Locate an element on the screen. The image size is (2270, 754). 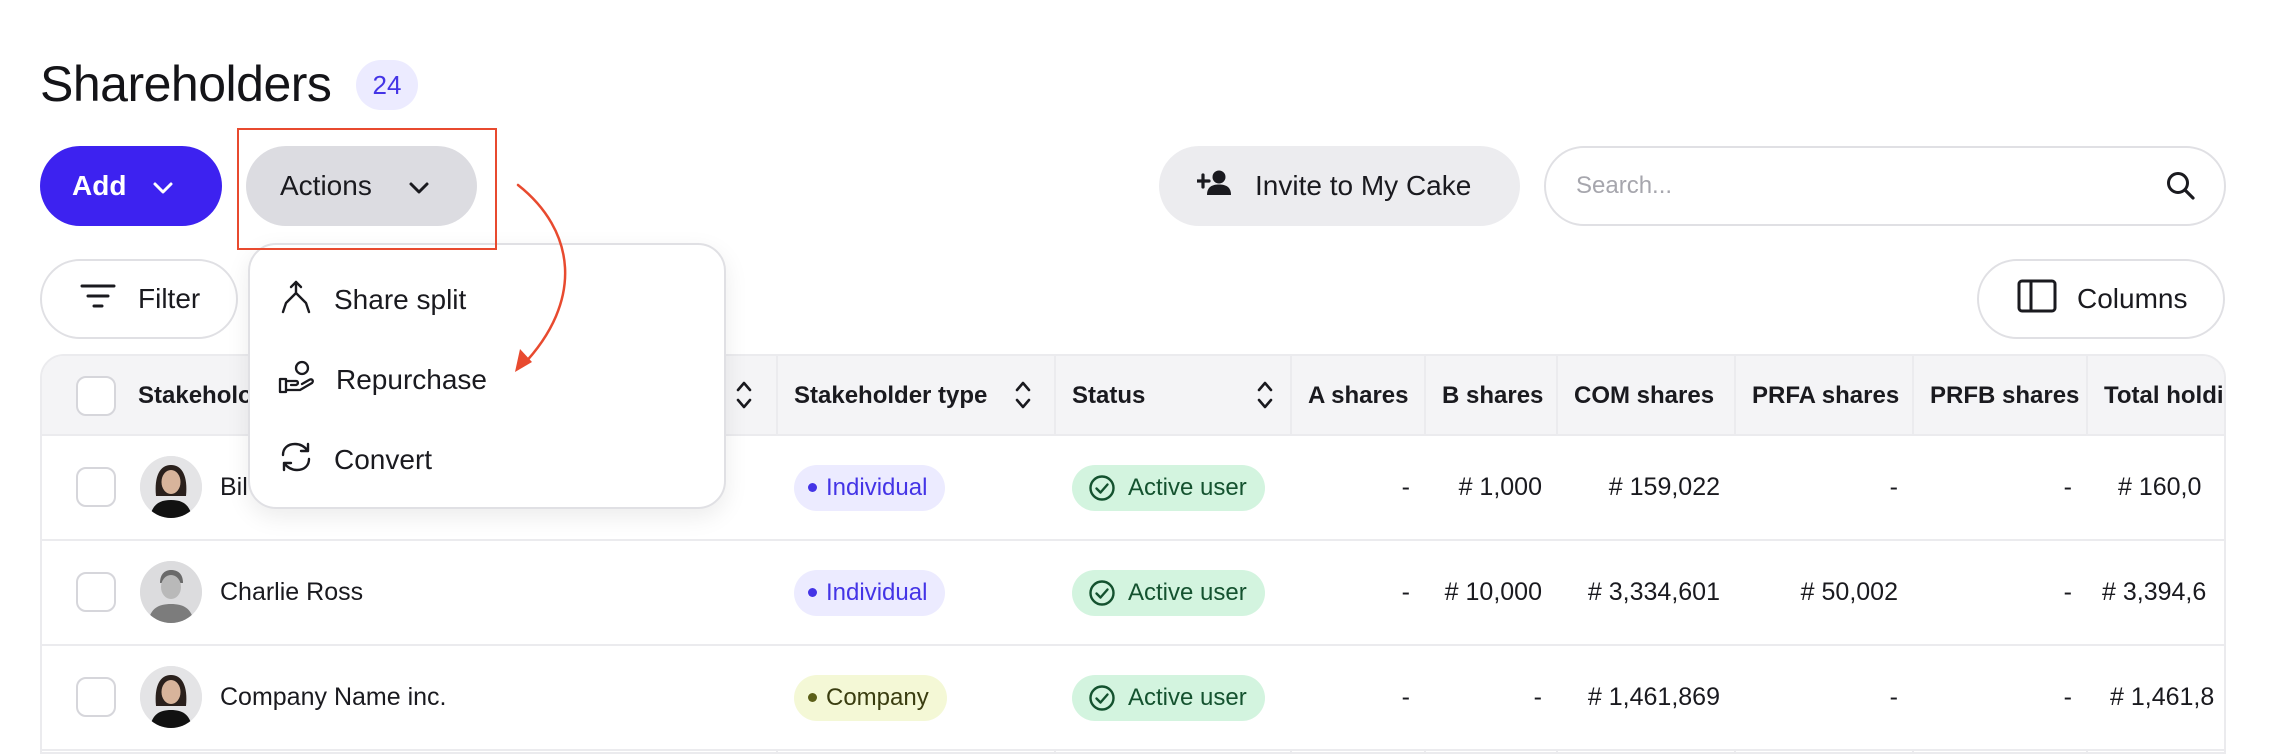
stakeholder-name: Charlie Ross is located at coordinates (291, 592).